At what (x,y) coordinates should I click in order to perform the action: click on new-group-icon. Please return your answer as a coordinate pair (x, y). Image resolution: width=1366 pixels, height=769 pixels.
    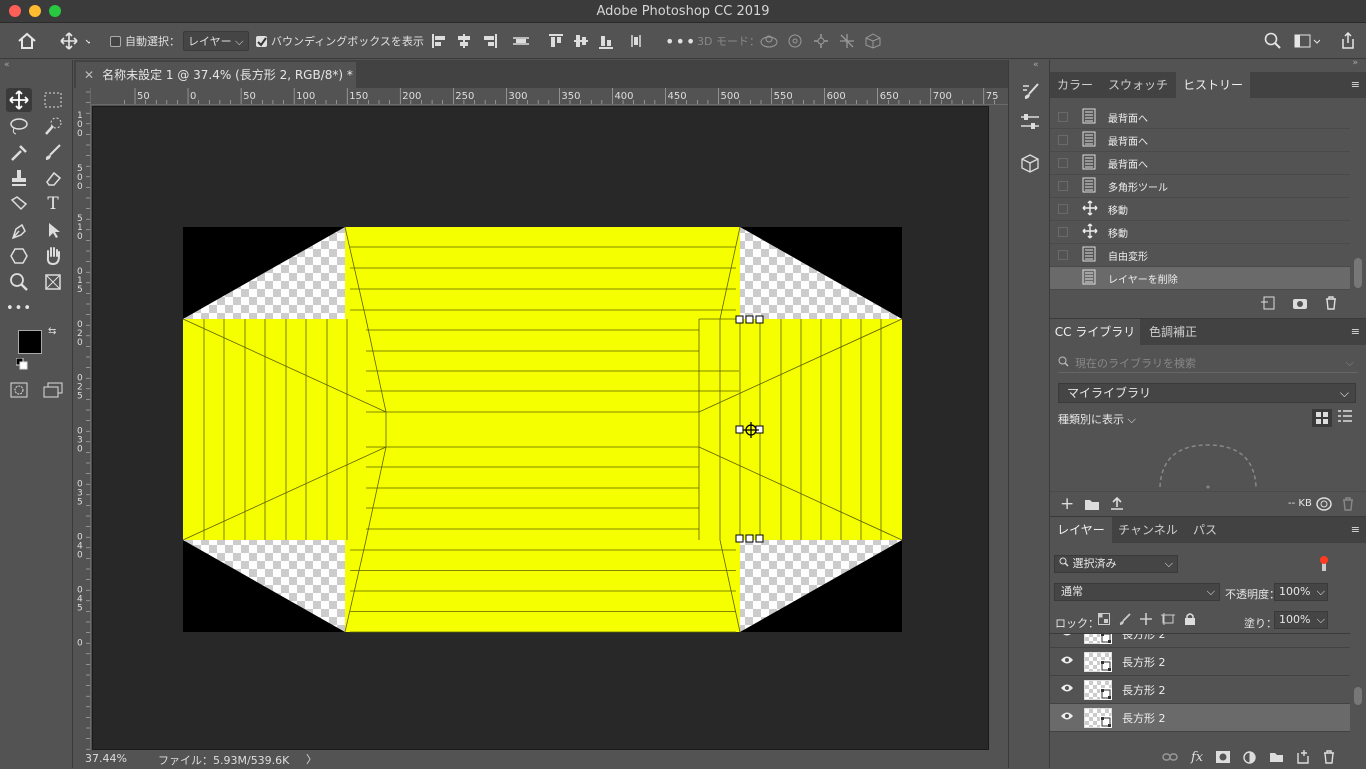
    Looking at the image, I should click on (1276, 757).